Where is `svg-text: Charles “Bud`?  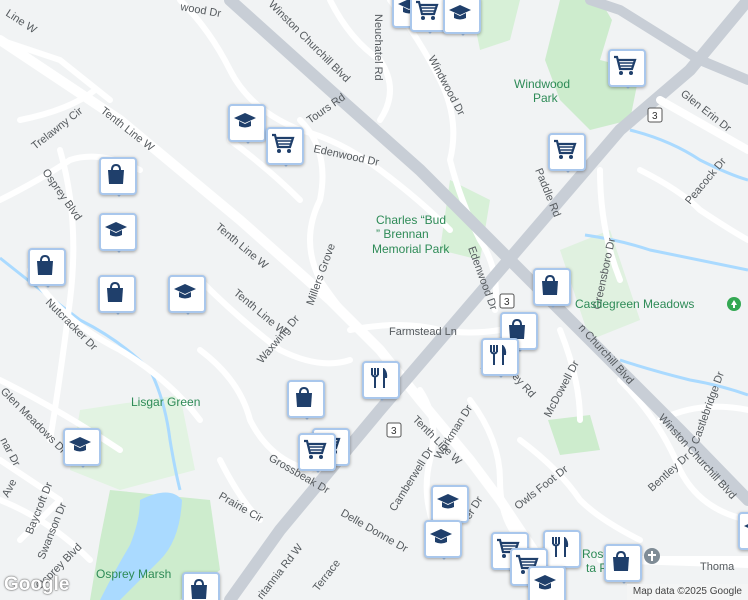
svg-text: Charles “Bud is located at coordinates (411, 220).